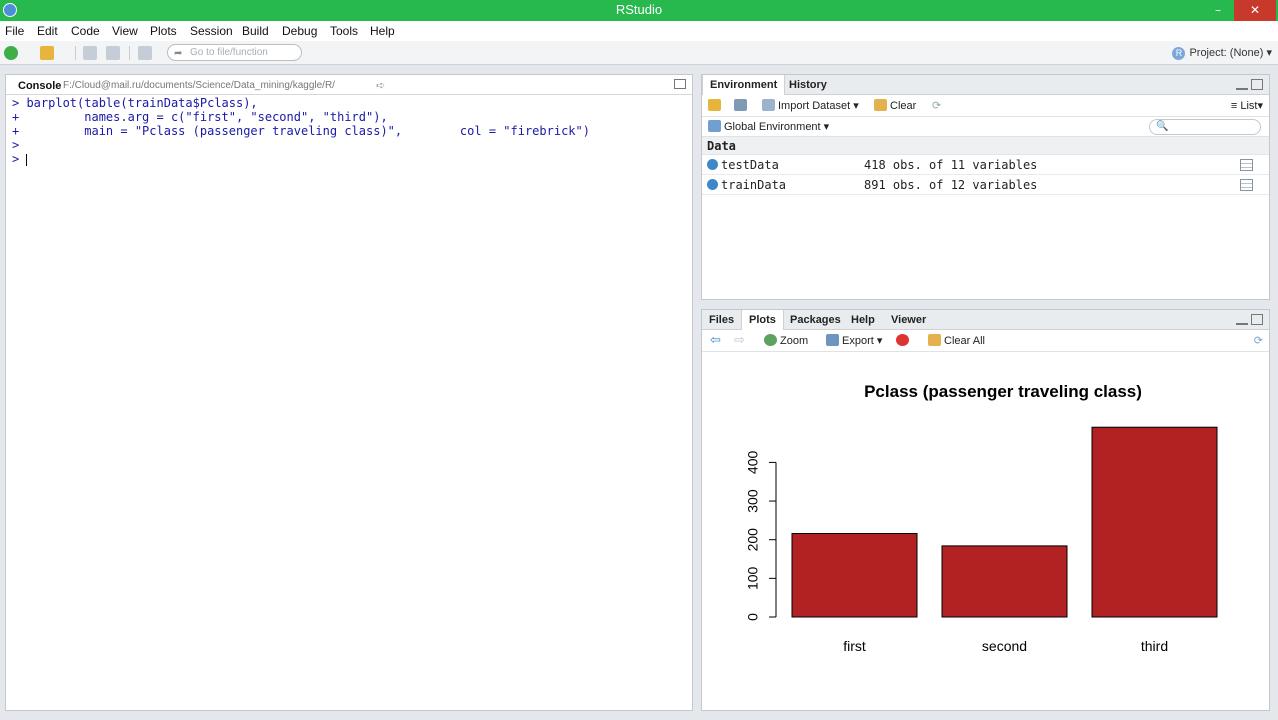  What do you see at coordinates (211, 31) in the screenshot?
I see `menu-session: Session` at bounding box center [211, 31].